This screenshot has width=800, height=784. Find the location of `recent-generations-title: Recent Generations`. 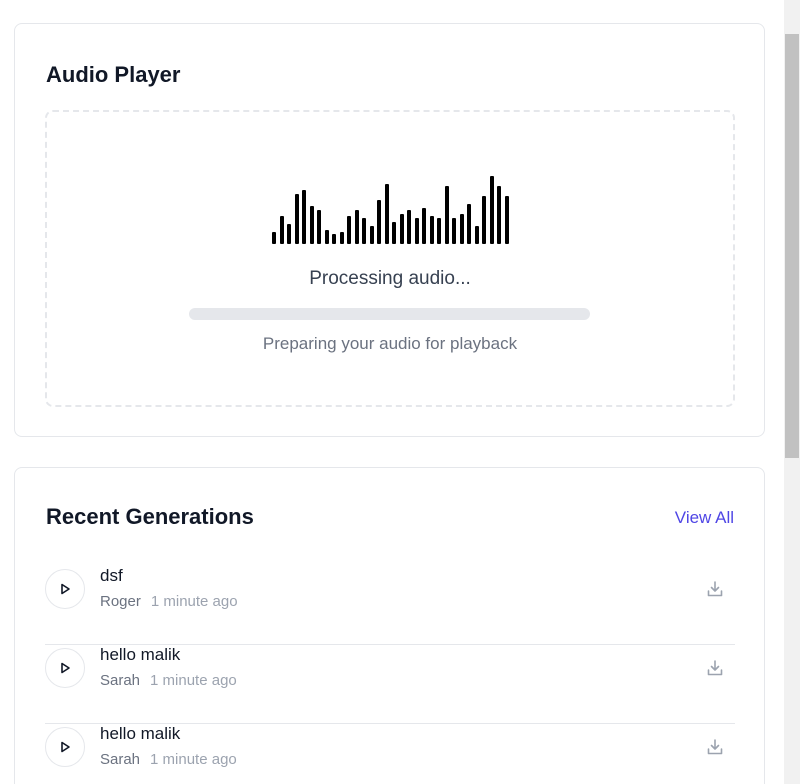

recent-generations-title: Recent Generations is located at coordinates (150, 516).